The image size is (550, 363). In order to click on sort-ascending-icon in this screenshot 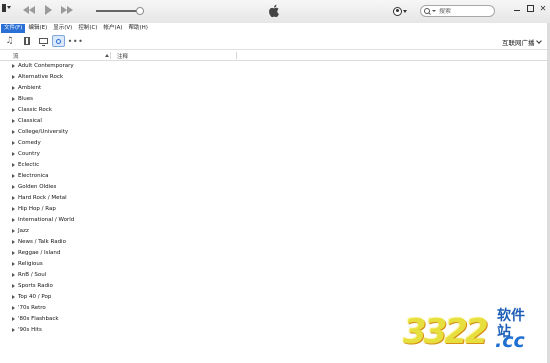, I will do `click(107, 55)`.